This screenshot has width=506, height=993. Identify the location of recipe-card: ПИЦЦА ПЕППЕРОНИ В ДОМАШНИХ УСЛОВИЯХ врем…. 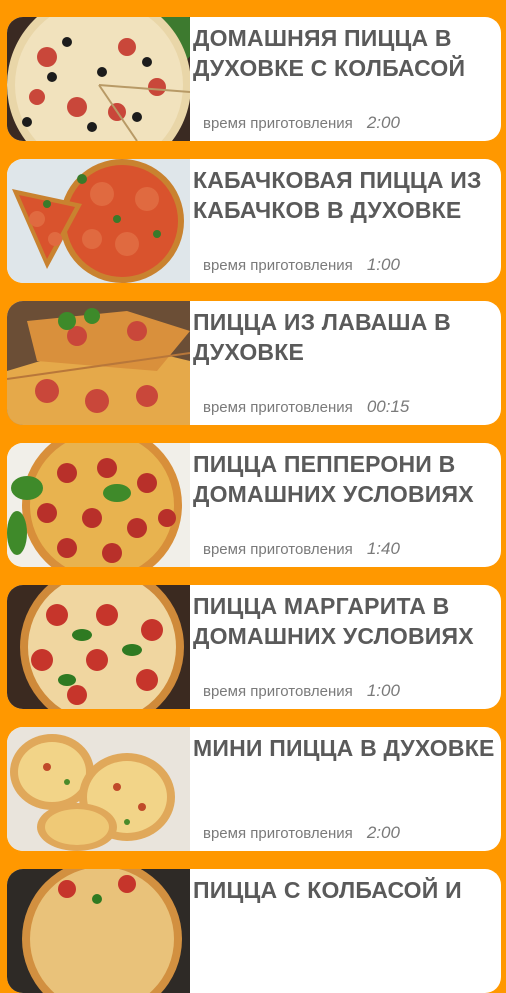
(254, 505).